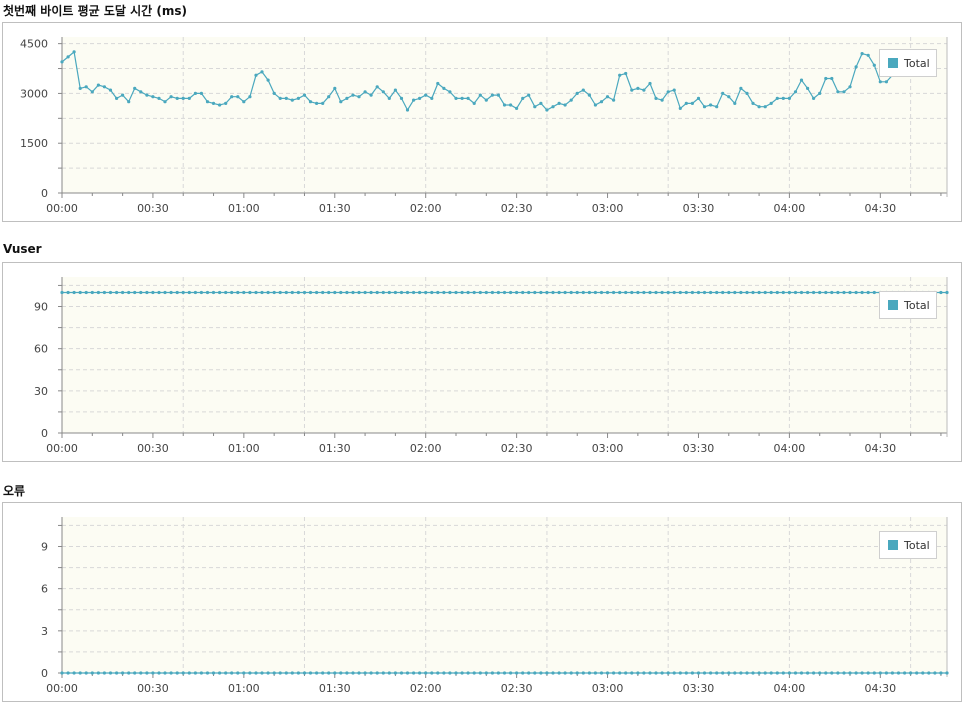  Describe the element at coordinates (426, 448) in the screenshot. I see `x-tick-label: 02:00` at that location.